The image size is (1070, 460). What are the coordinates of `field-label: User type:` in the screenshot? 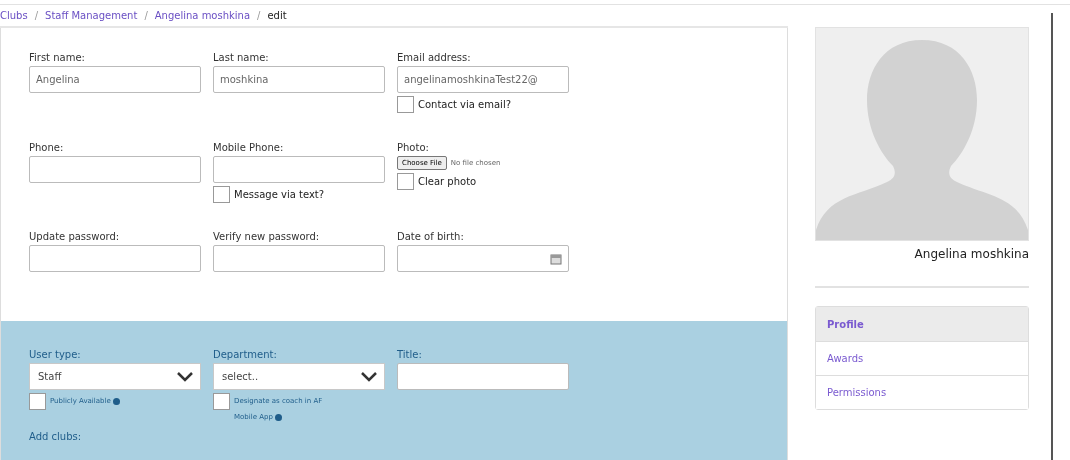 It's located at (55, 354).